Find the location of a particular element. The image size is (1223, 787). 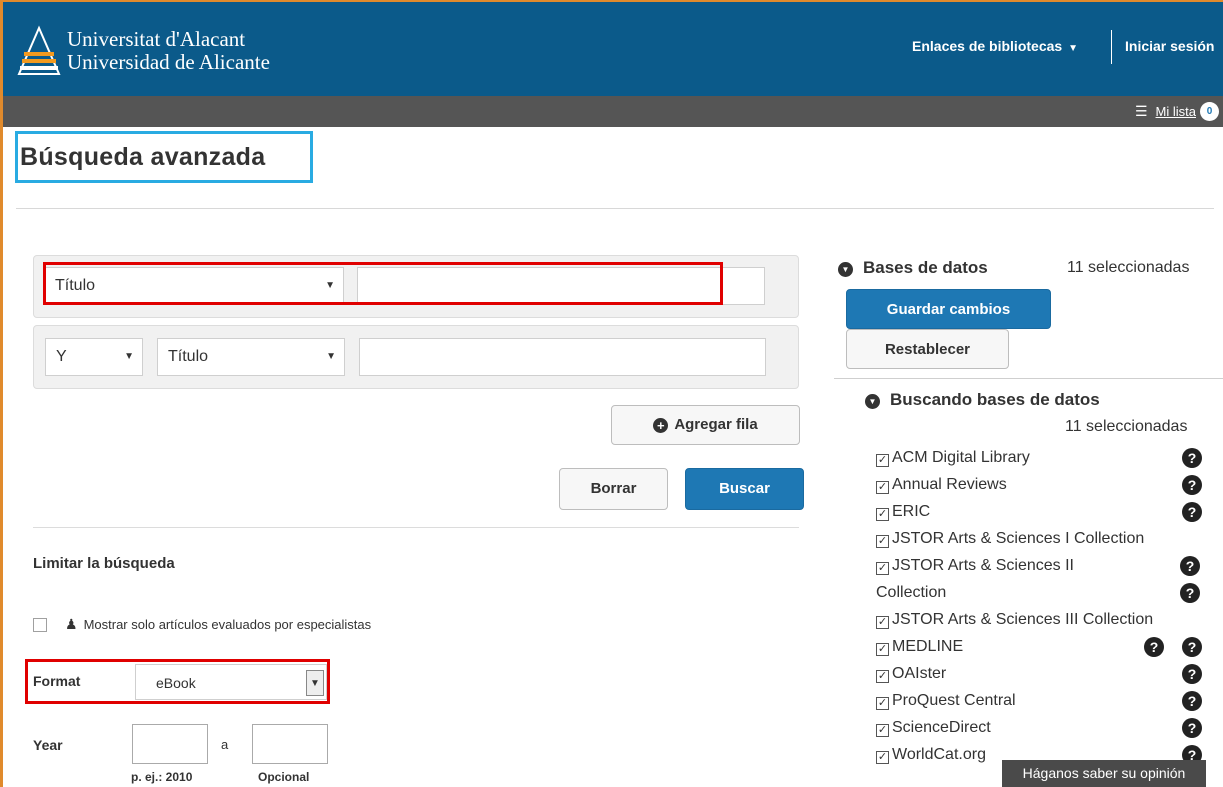

feedback-button: Háganos saber su opinión is located at coordinates (1104, 773).